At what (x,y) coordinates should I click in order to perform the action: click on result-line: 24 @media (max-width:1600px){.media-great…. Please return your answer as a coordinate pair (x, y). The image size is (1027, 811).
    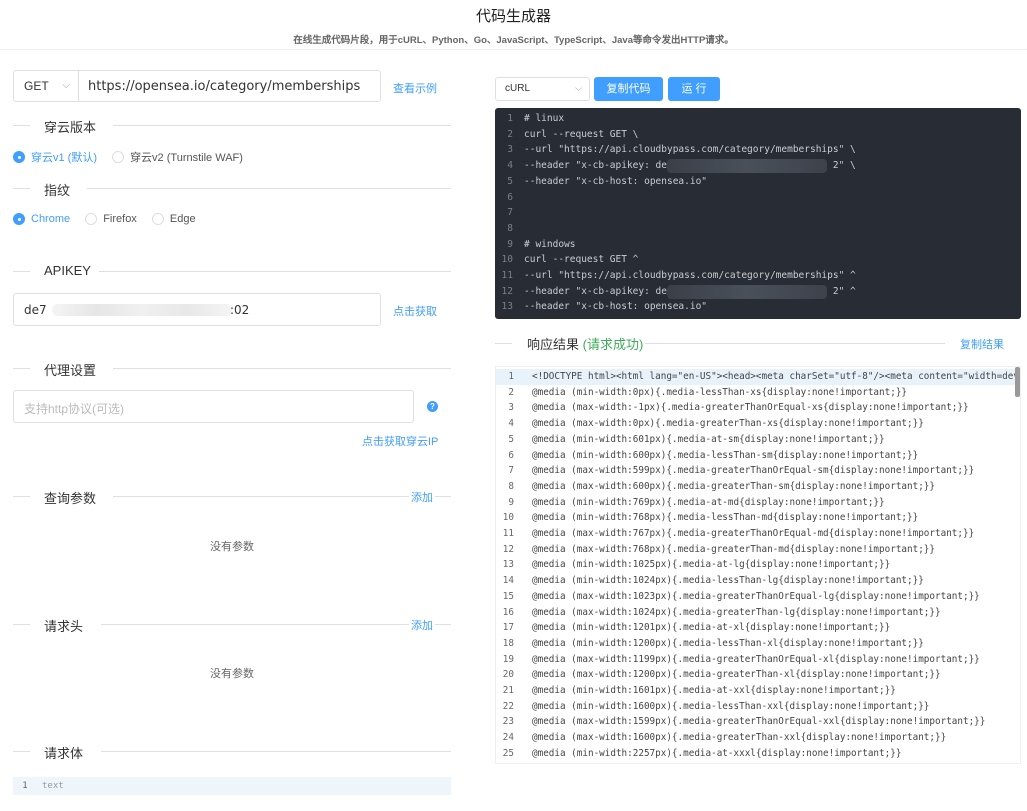
    Looking at the image, I should click on (758, 738).